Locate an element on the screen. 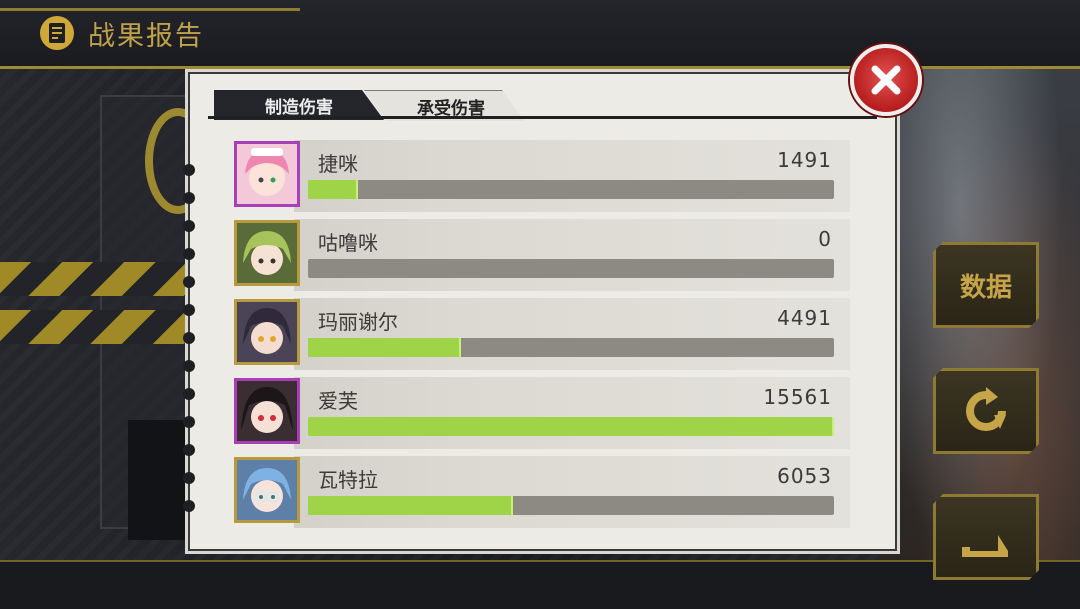 This screenshot has width=1080, height=609. close-button is located at coordinates (886, 80).